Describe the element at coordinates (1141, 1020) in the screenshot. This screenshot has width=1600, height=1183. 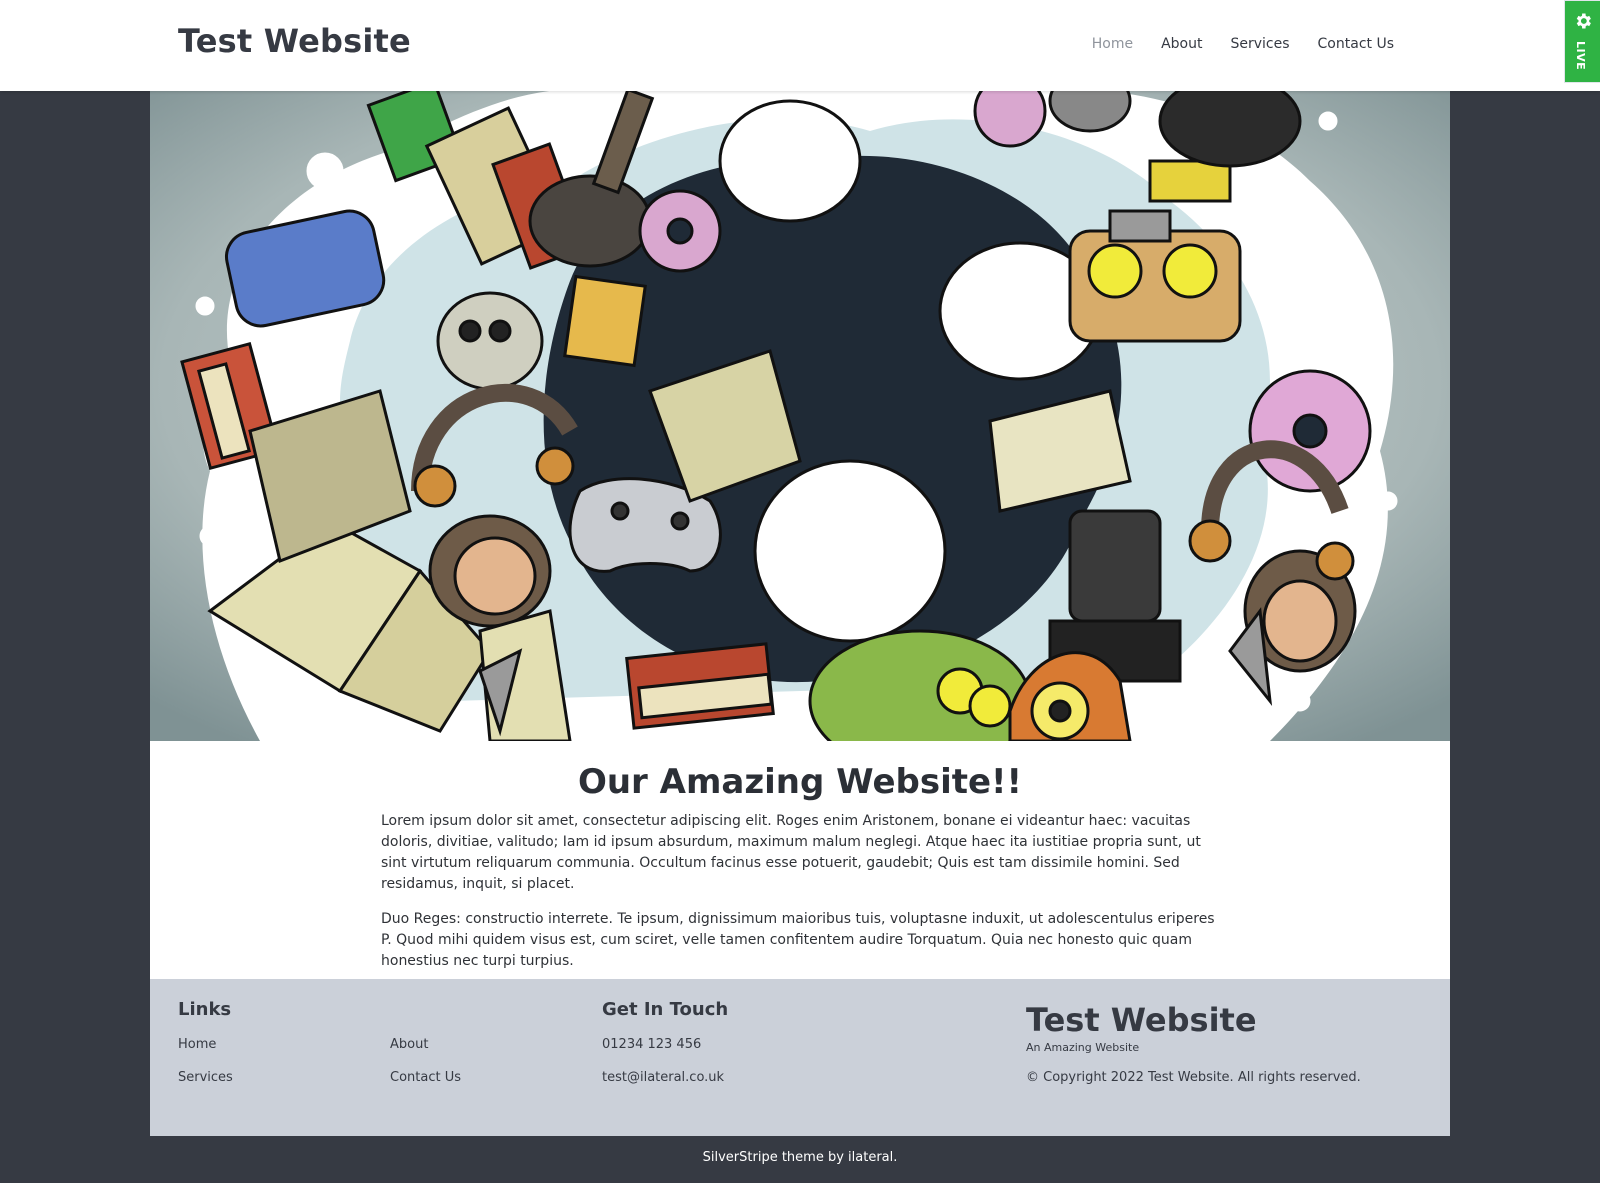
I see `footer-brand: Test Website` at that location.